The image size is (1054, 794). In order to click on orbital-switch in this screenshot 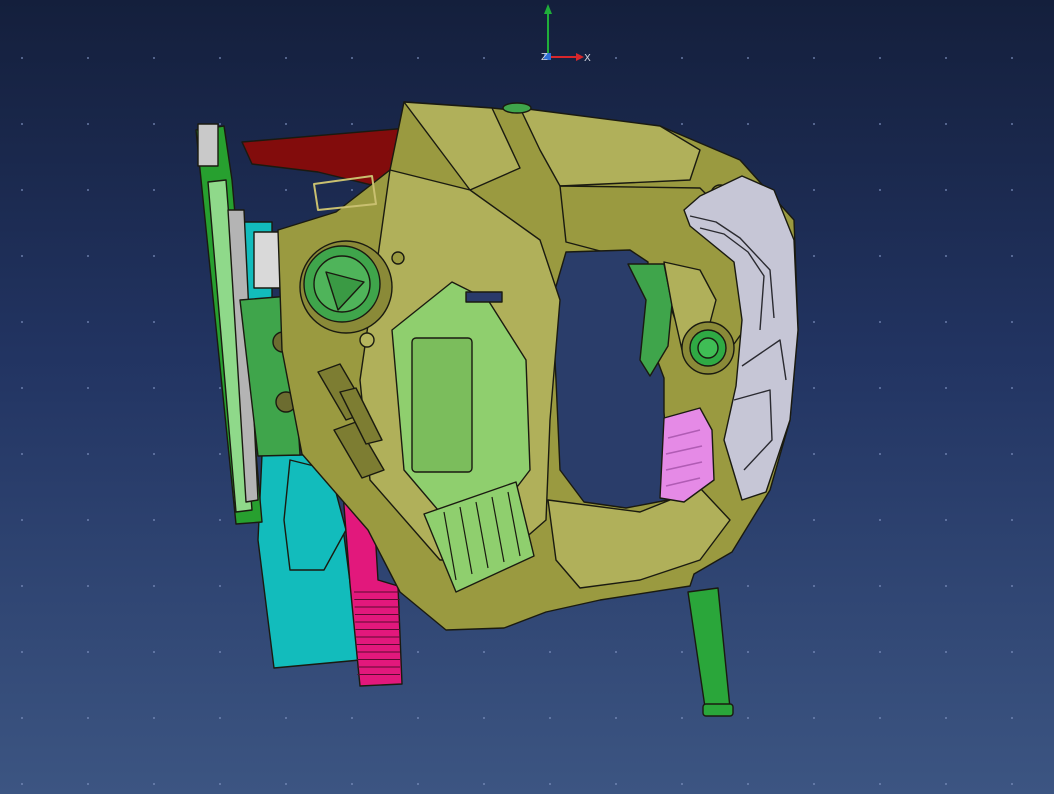, I will do `click(484, 297)`.